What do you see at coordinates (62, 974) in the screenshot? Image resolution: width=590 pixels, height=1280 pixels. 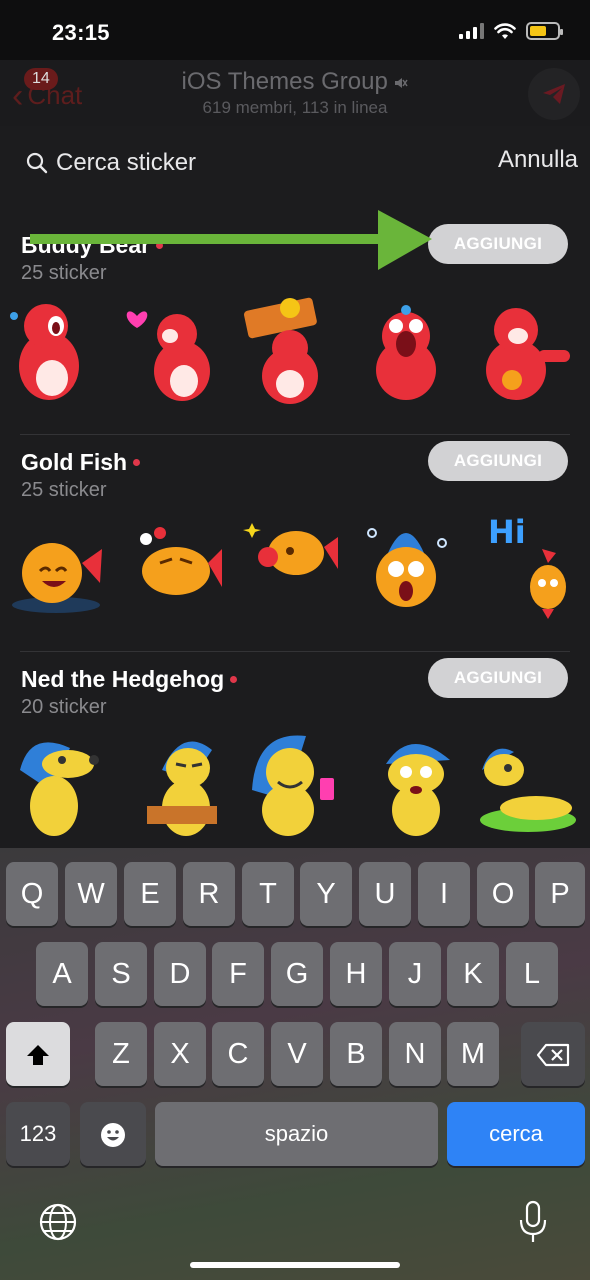 I see `key-a: A` at bounding box center [62, 974].